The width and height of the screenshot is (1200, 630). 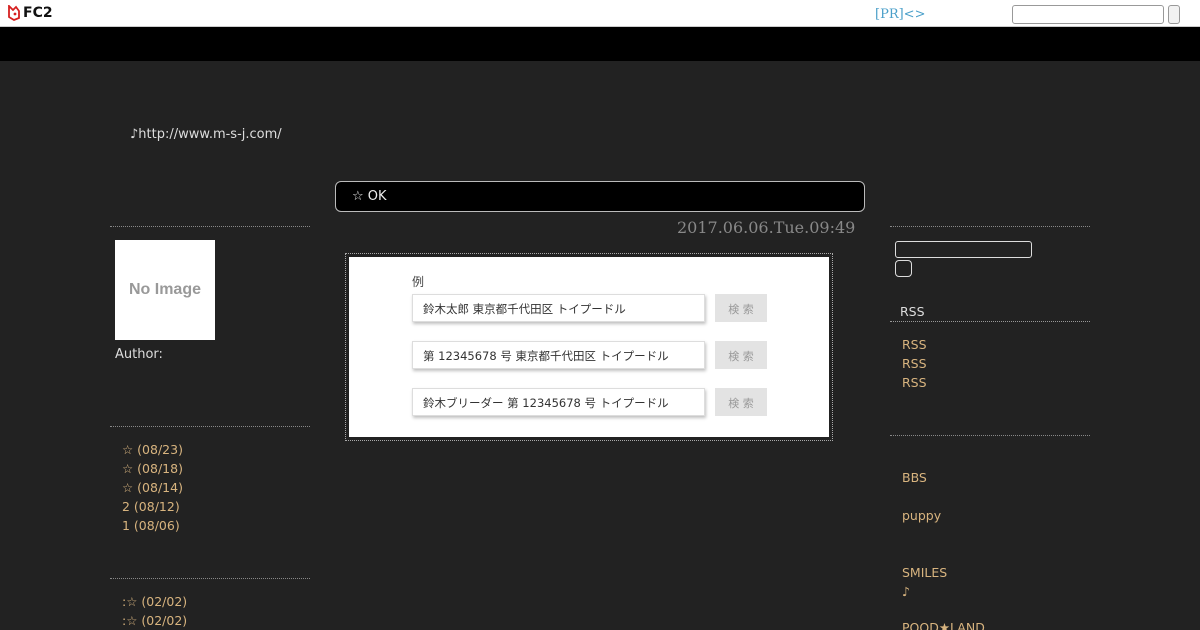 I want to click on example-search-field: 鈴木太郎 東京都千代田区 トイプードル, so click(x=558, y=308).